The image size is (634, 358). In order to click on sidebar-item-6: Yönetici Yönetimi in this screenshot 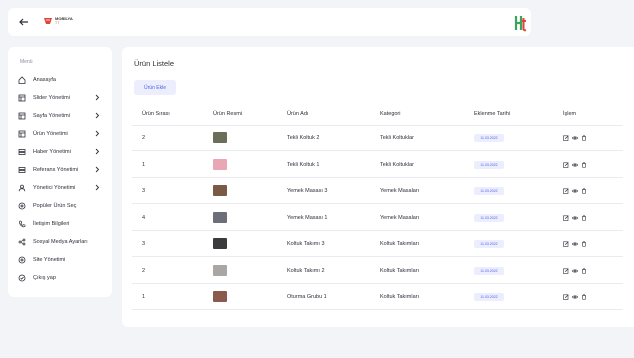, I will do `click(64, 187)`.